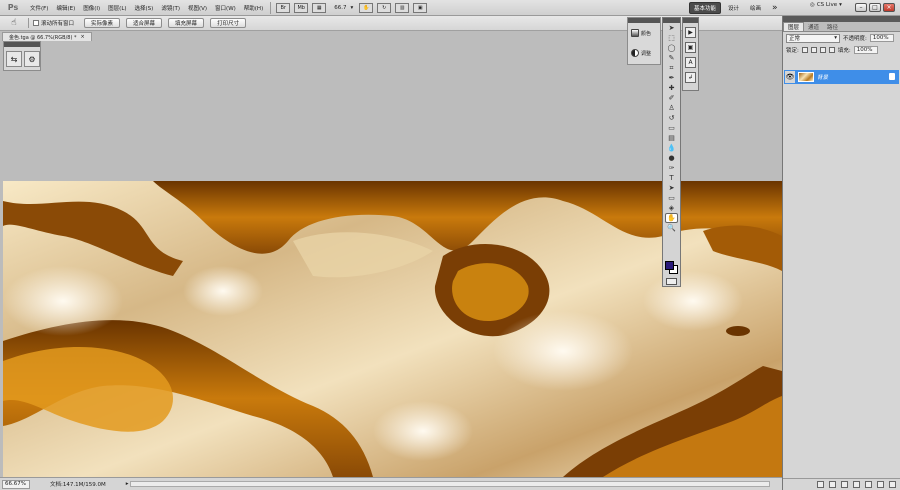 The image size is (900, 490). I want to click on tab-paths: 路径, so click(832, 26).